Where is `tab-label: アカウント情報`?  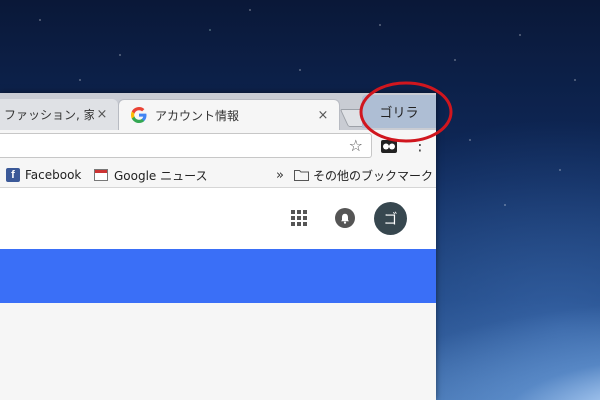
tab-label: アカウント情報 is located at coordinates (197, 115).